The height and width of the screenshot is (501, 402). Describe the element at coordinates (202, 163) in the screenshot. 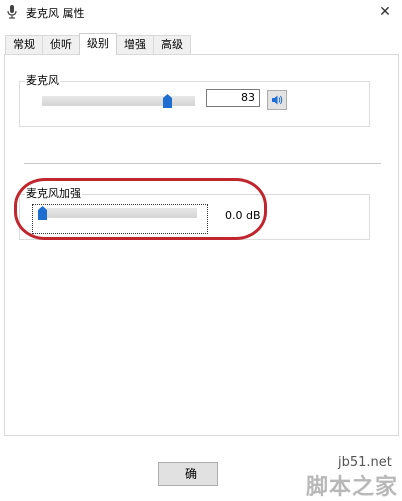

I see `separator-line` at that location.